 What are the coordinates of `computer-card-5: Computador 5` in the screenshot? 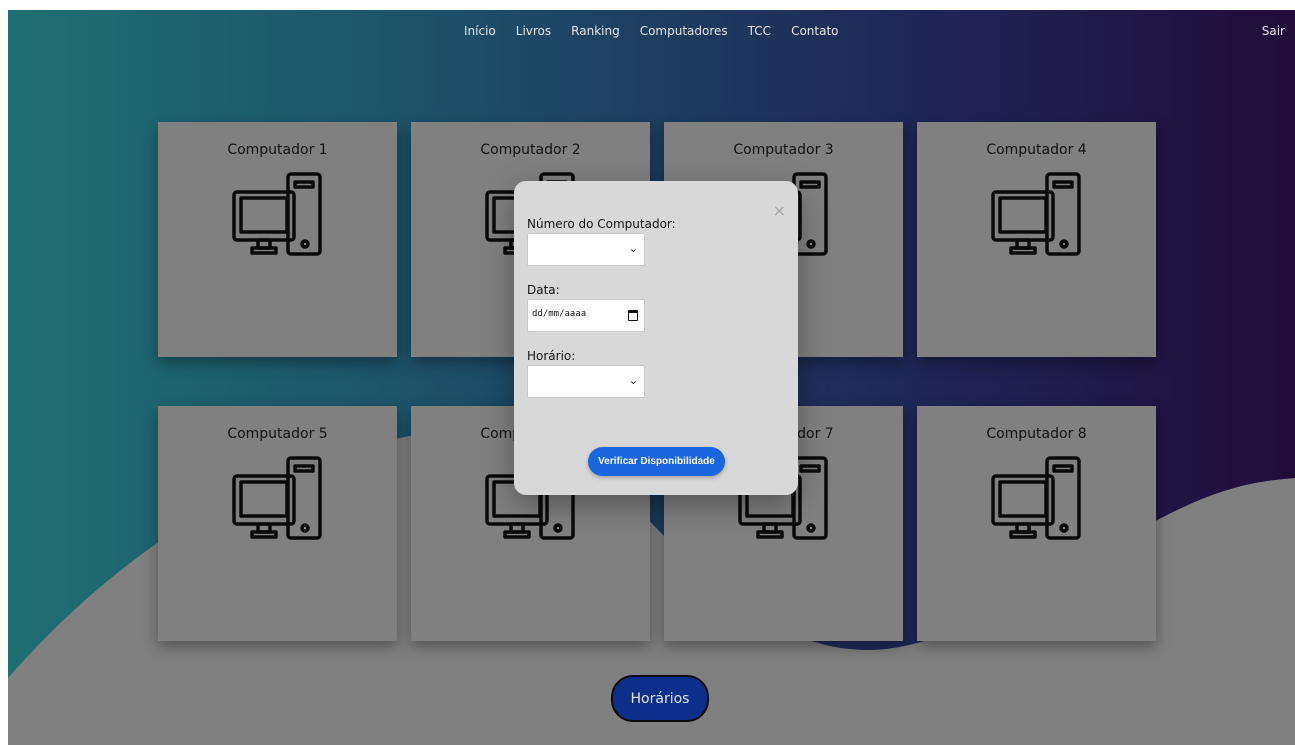 It's located at (277, 523).